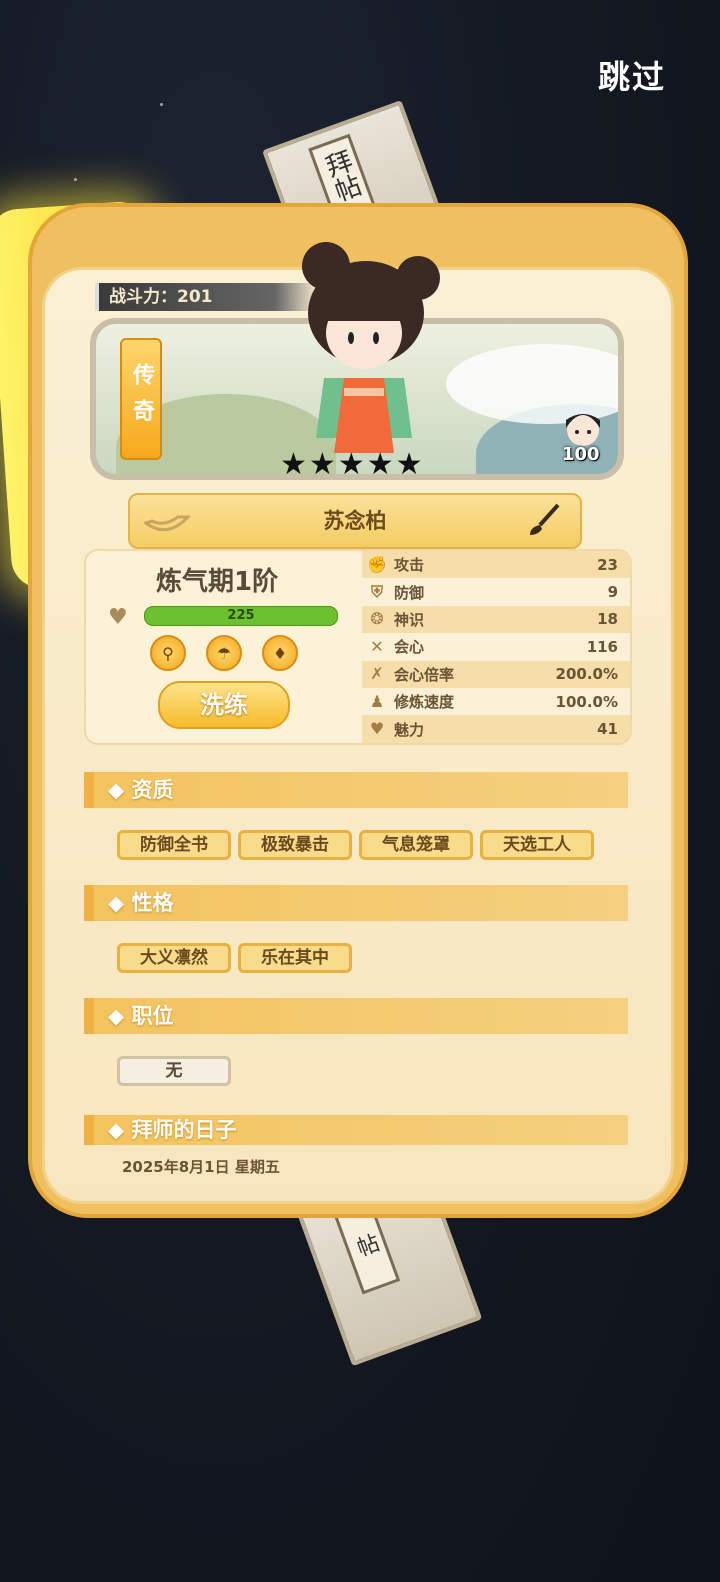  Describe the element at coordinates (377, 701) in the screenshot. I see `meditate-icon: ♟` at that location.